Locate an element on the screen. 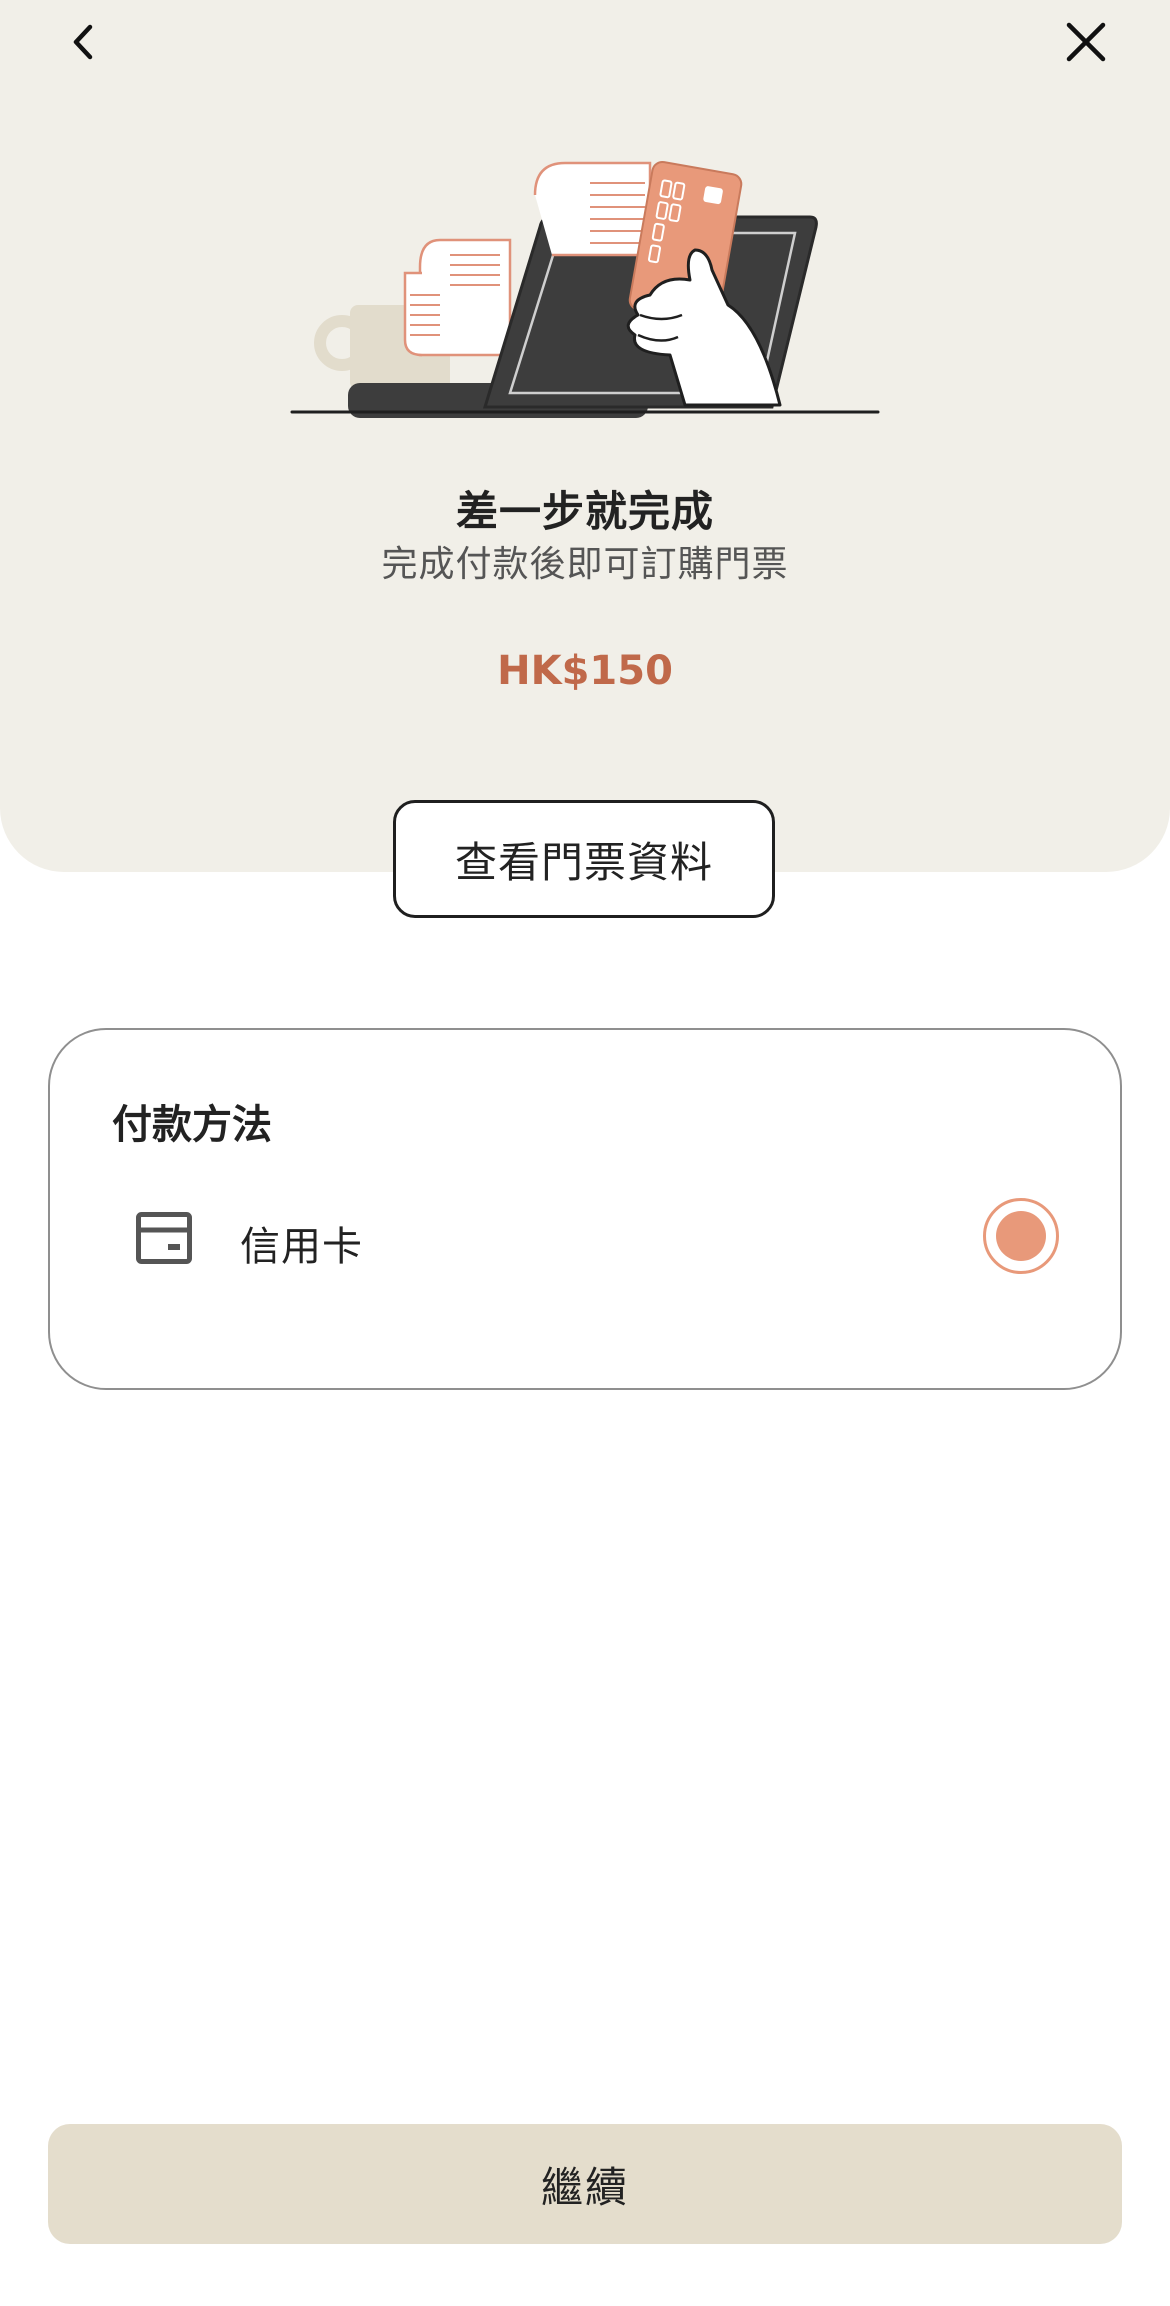 Image resolution: width=1170 pixels, height=2306 pixels. radio-selected-indicator is located at coordinates (1021, 1236).